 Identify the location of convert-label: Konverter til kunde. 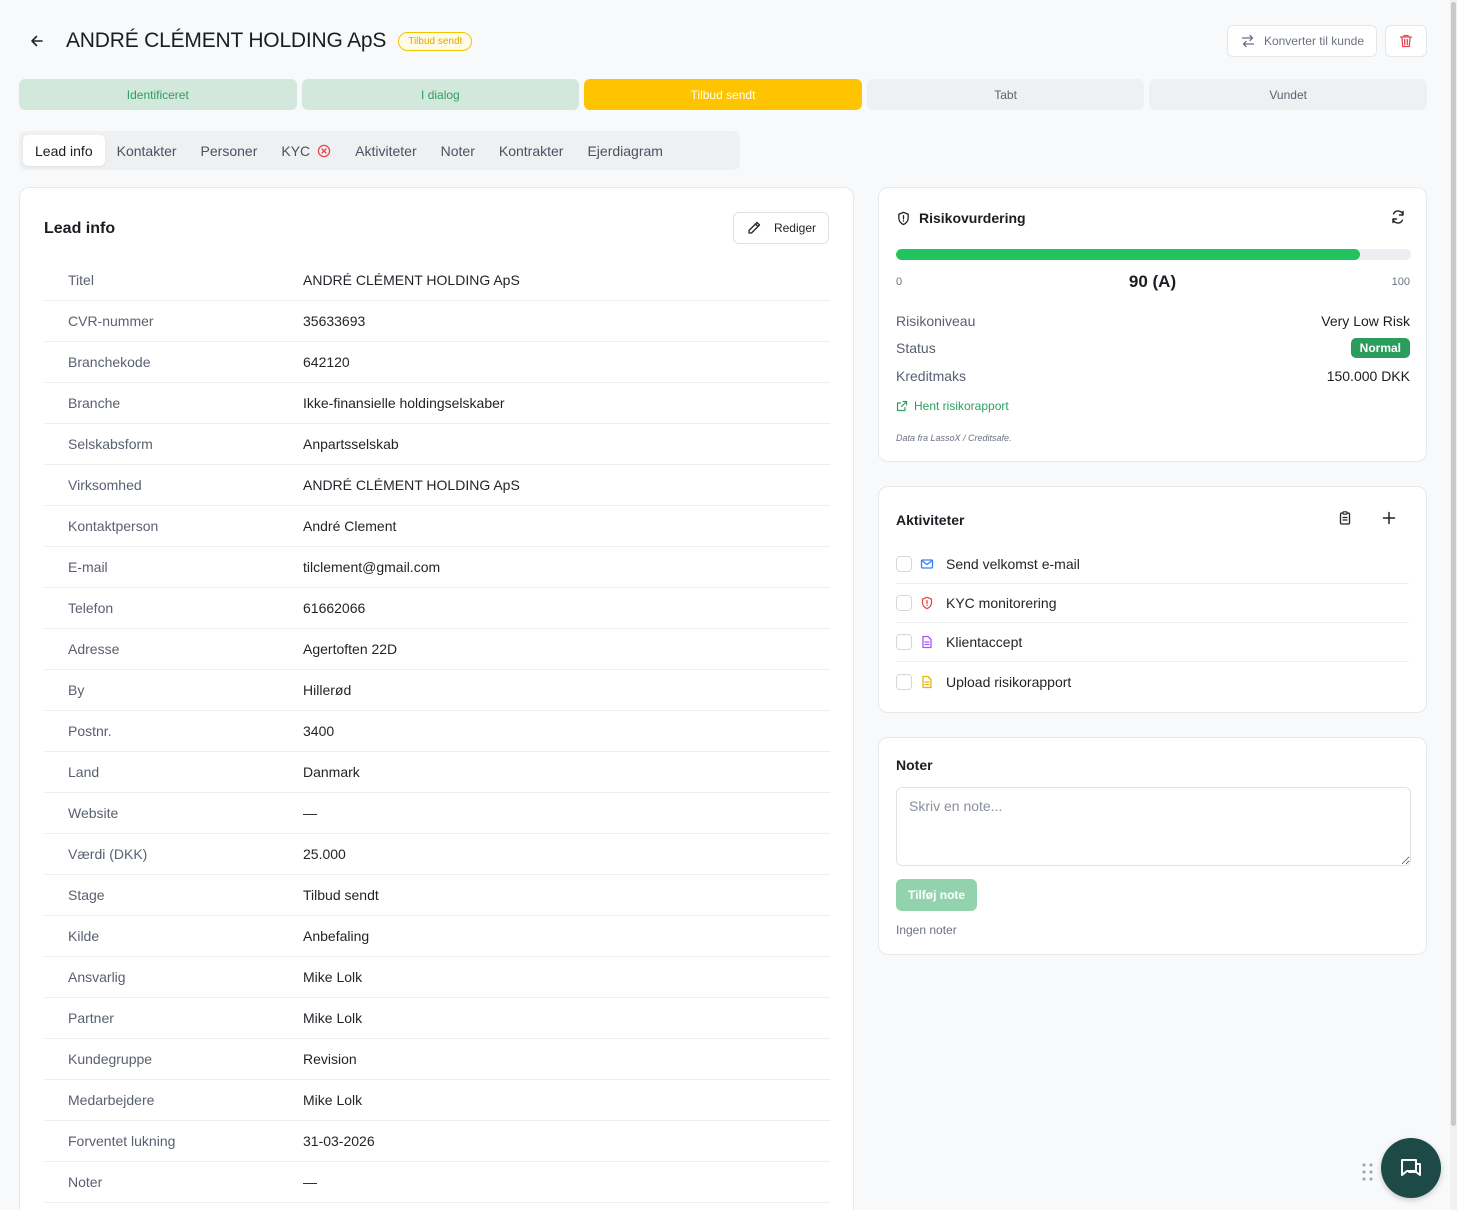
(1313, 41).